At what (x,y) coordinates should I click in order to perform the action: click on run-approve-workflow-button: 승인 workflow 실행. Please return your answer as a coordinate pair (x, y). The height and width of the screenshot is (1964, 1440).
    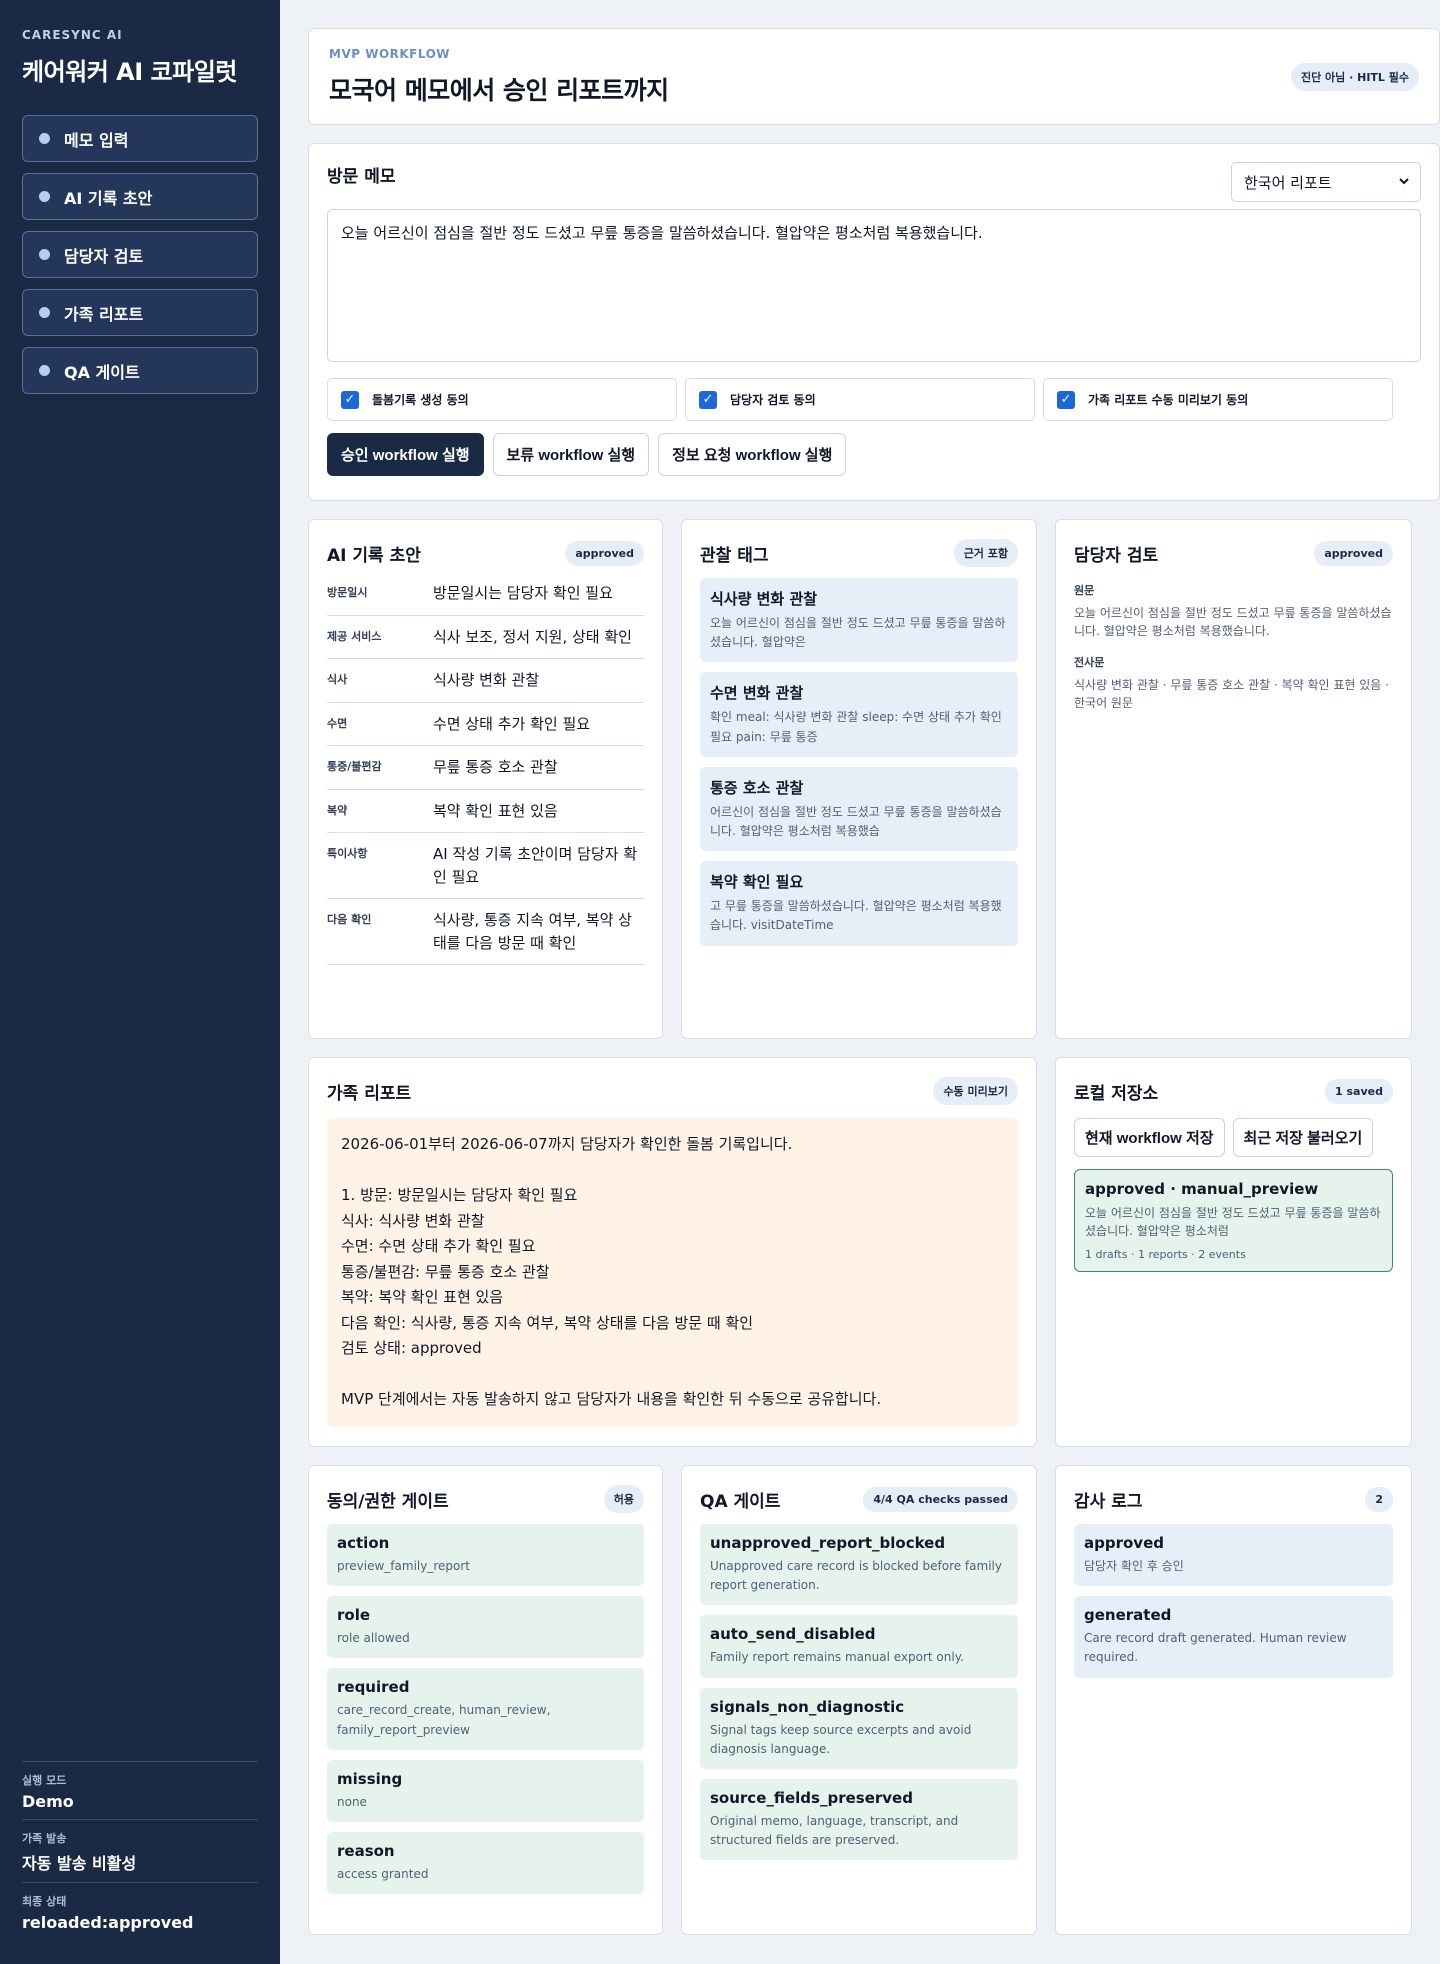
    Looking at the image, I should click on (405, 454).